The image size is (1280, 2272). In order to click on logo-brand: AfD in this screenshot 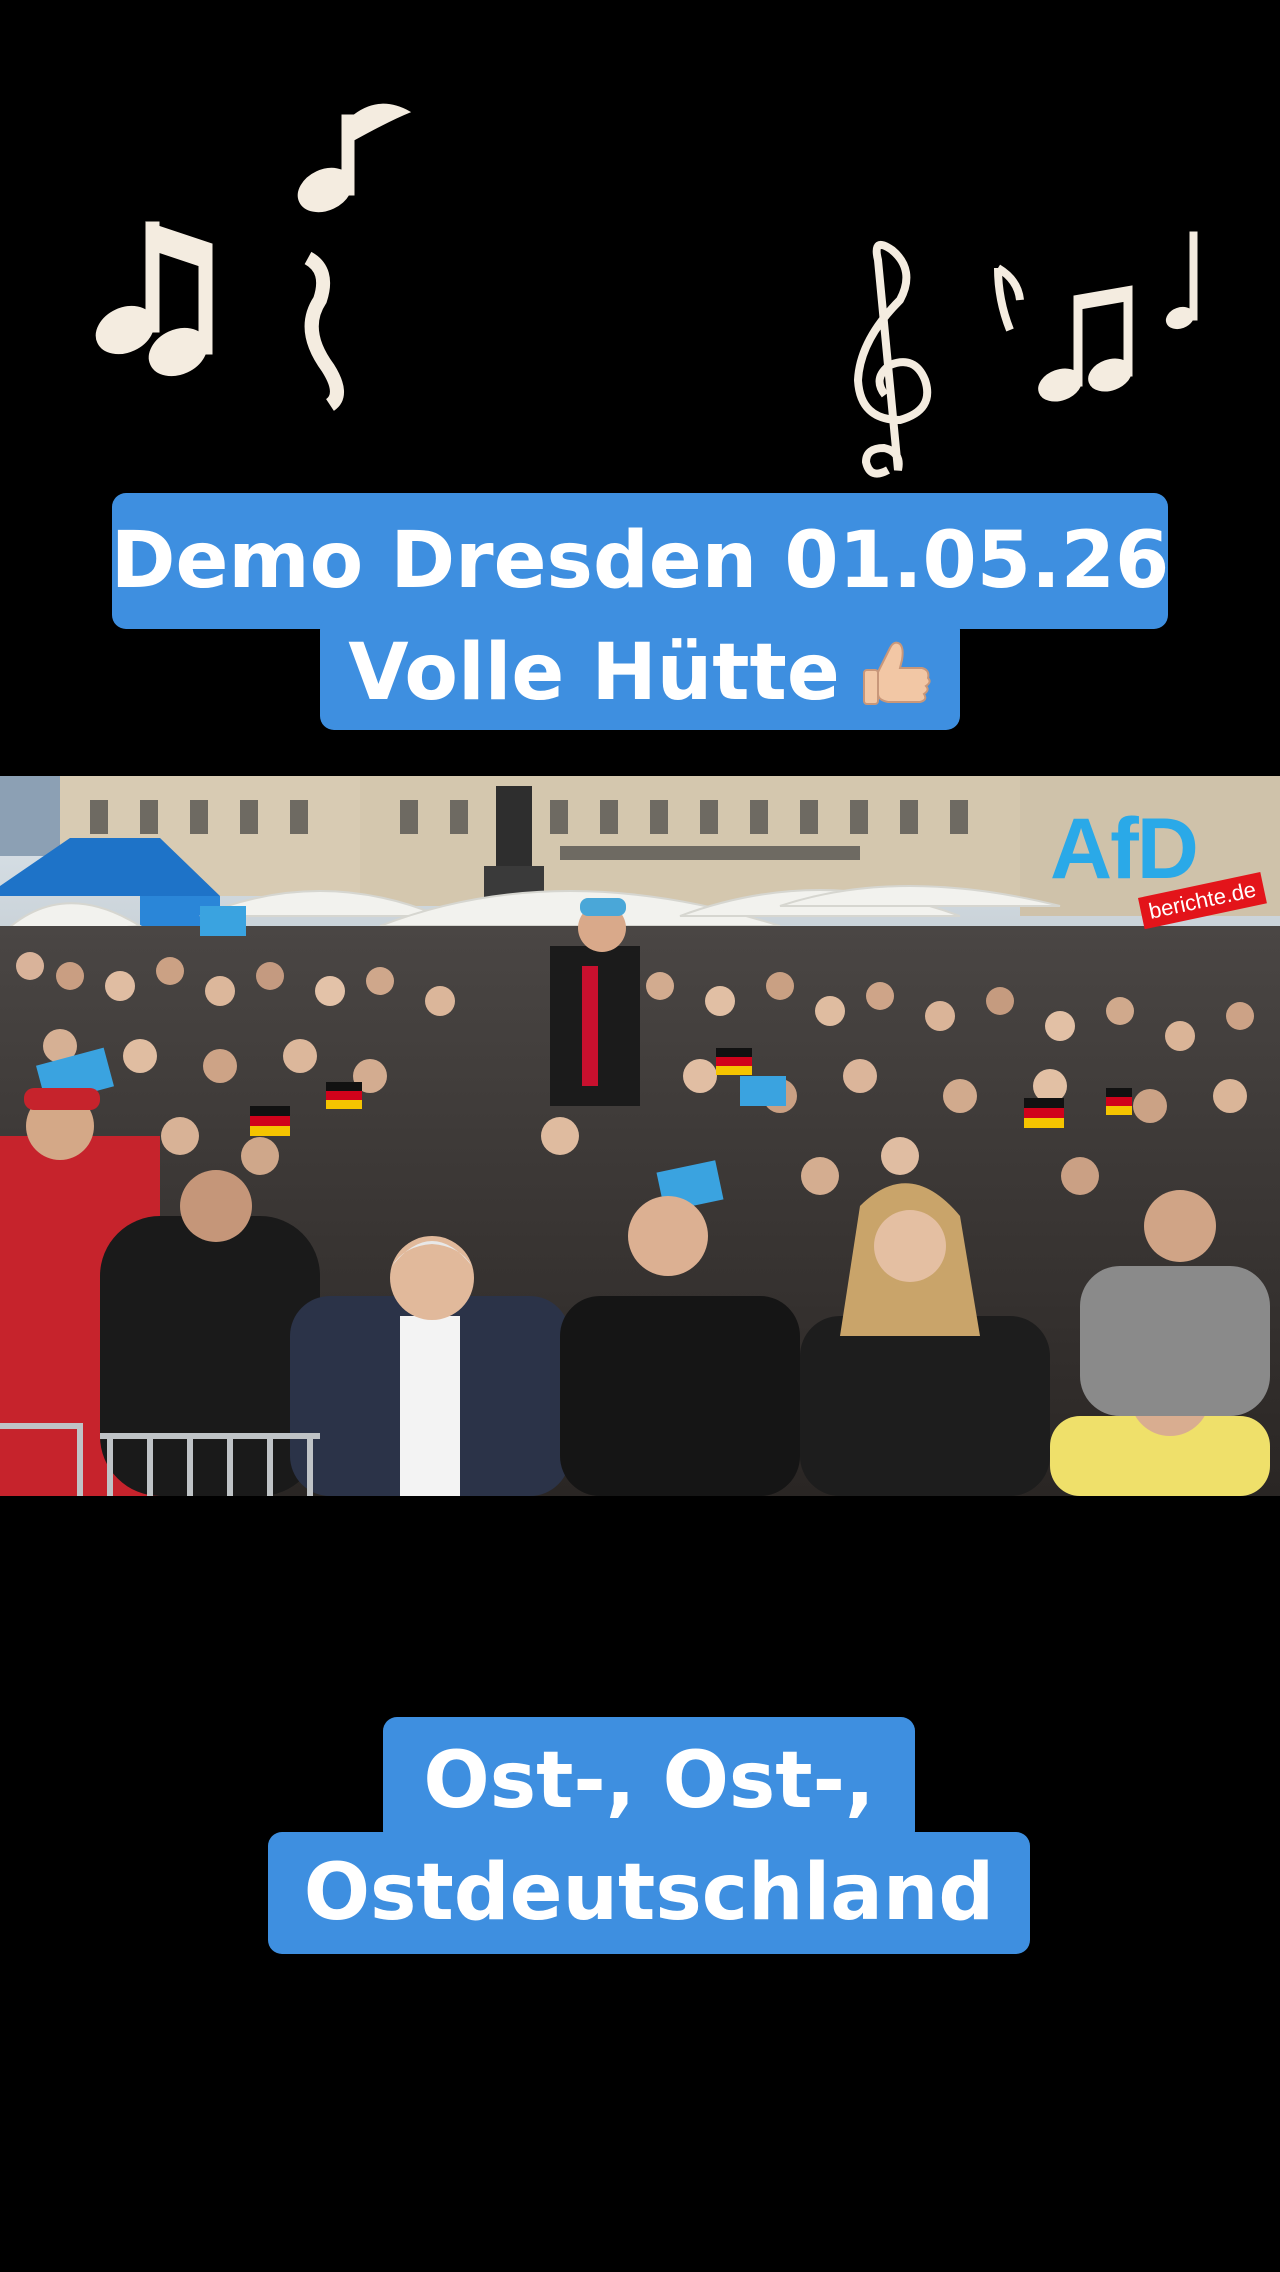, I will do `click(1124, 849)`.